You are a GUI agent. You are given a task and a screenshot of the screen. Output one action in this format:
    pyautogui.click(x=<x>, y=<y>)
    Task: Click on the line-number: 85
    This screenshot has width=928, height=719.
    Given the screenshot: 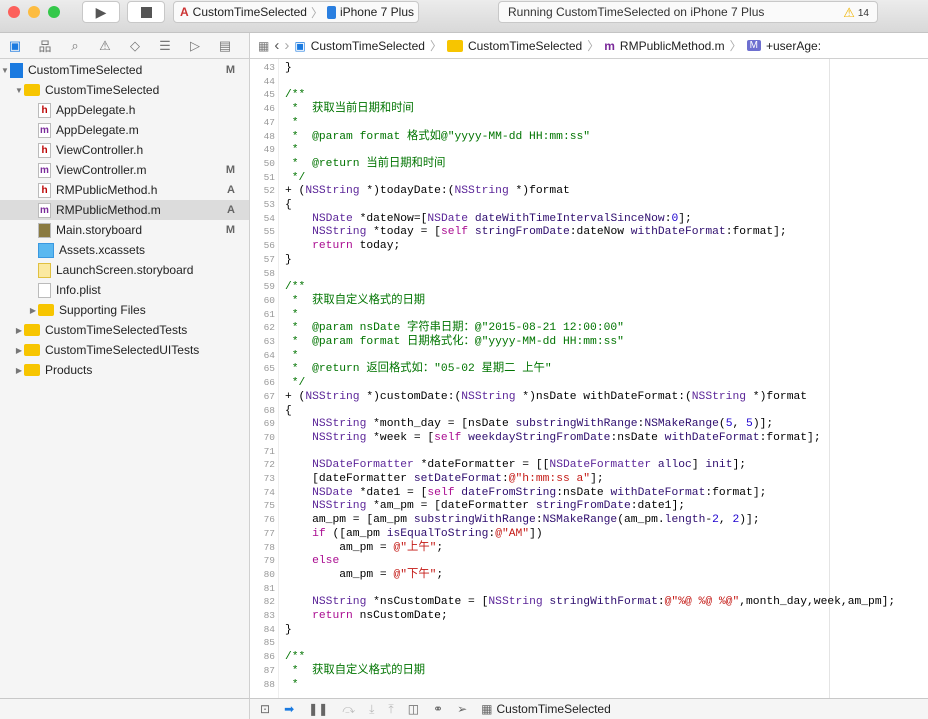 What is the action you would take?
    pyautogui.click(x=269, y=643)
    